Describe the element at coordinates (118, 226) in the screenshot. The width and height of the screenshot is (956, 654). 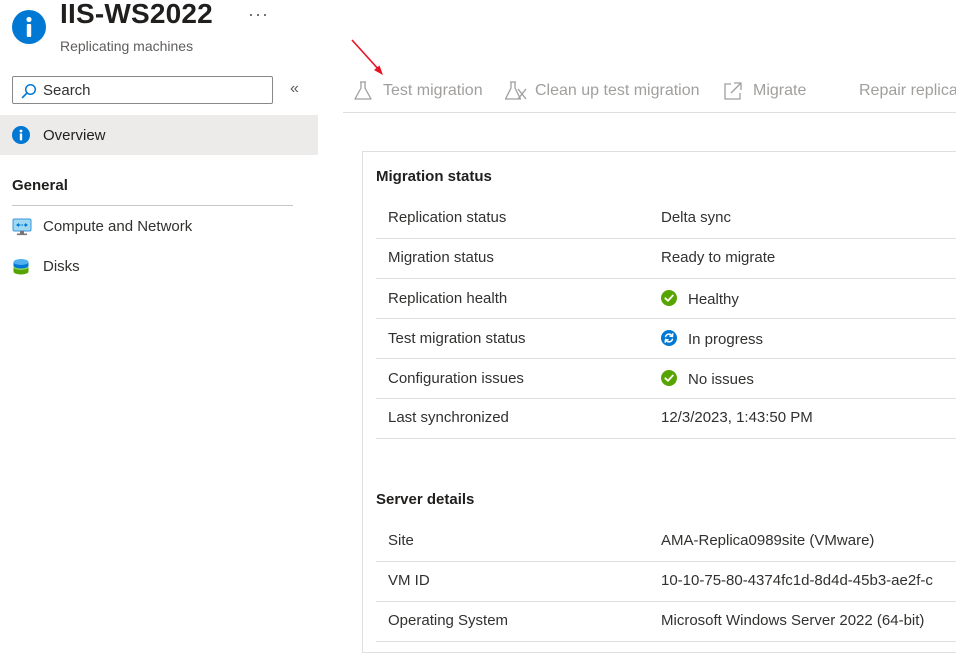
I see `sidebar-item-label: Compute and Network` at that location.